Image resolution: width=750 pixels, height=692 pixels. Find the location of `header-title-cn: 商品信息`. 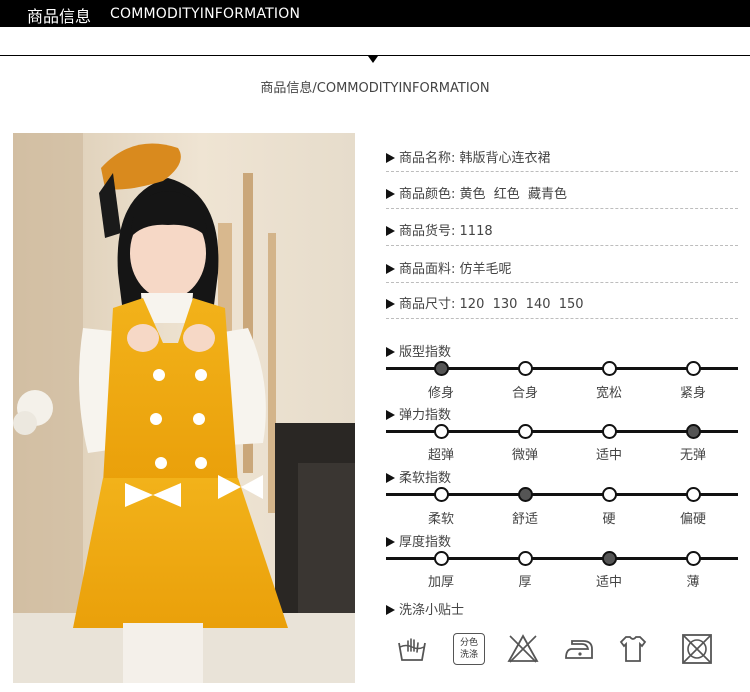

header-title-cn: 商品信息 is located at coordinates (59, 16).